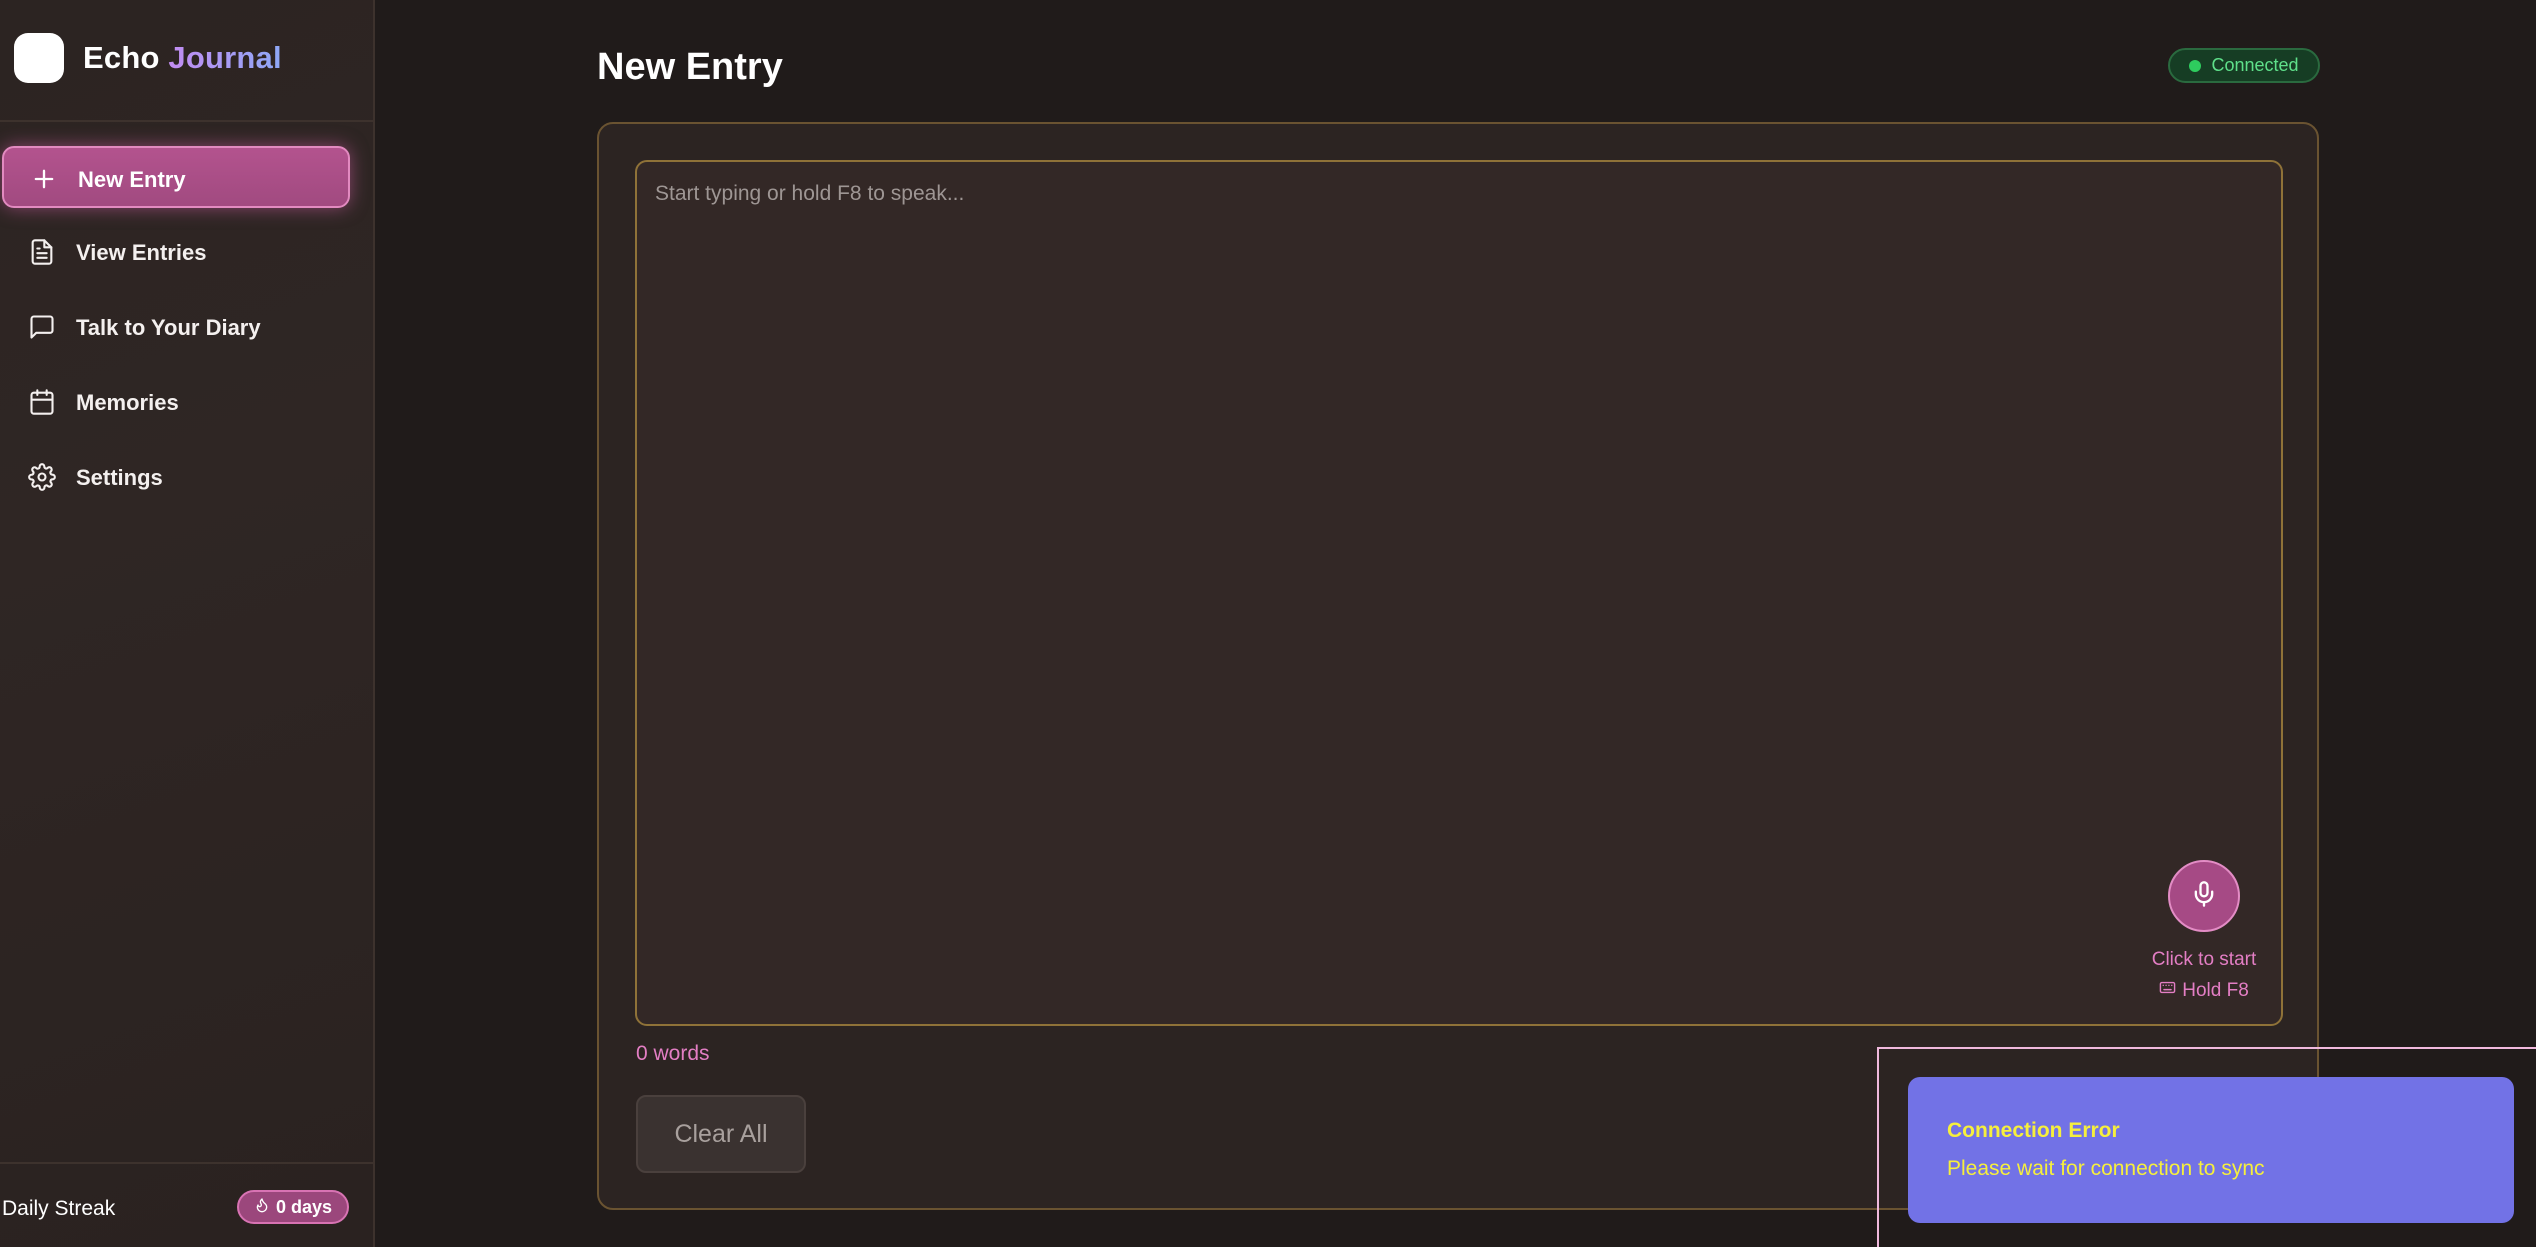  Describe the element at coordinates (262, 1207) in the screenshot. I see `flame-icon` at that location.